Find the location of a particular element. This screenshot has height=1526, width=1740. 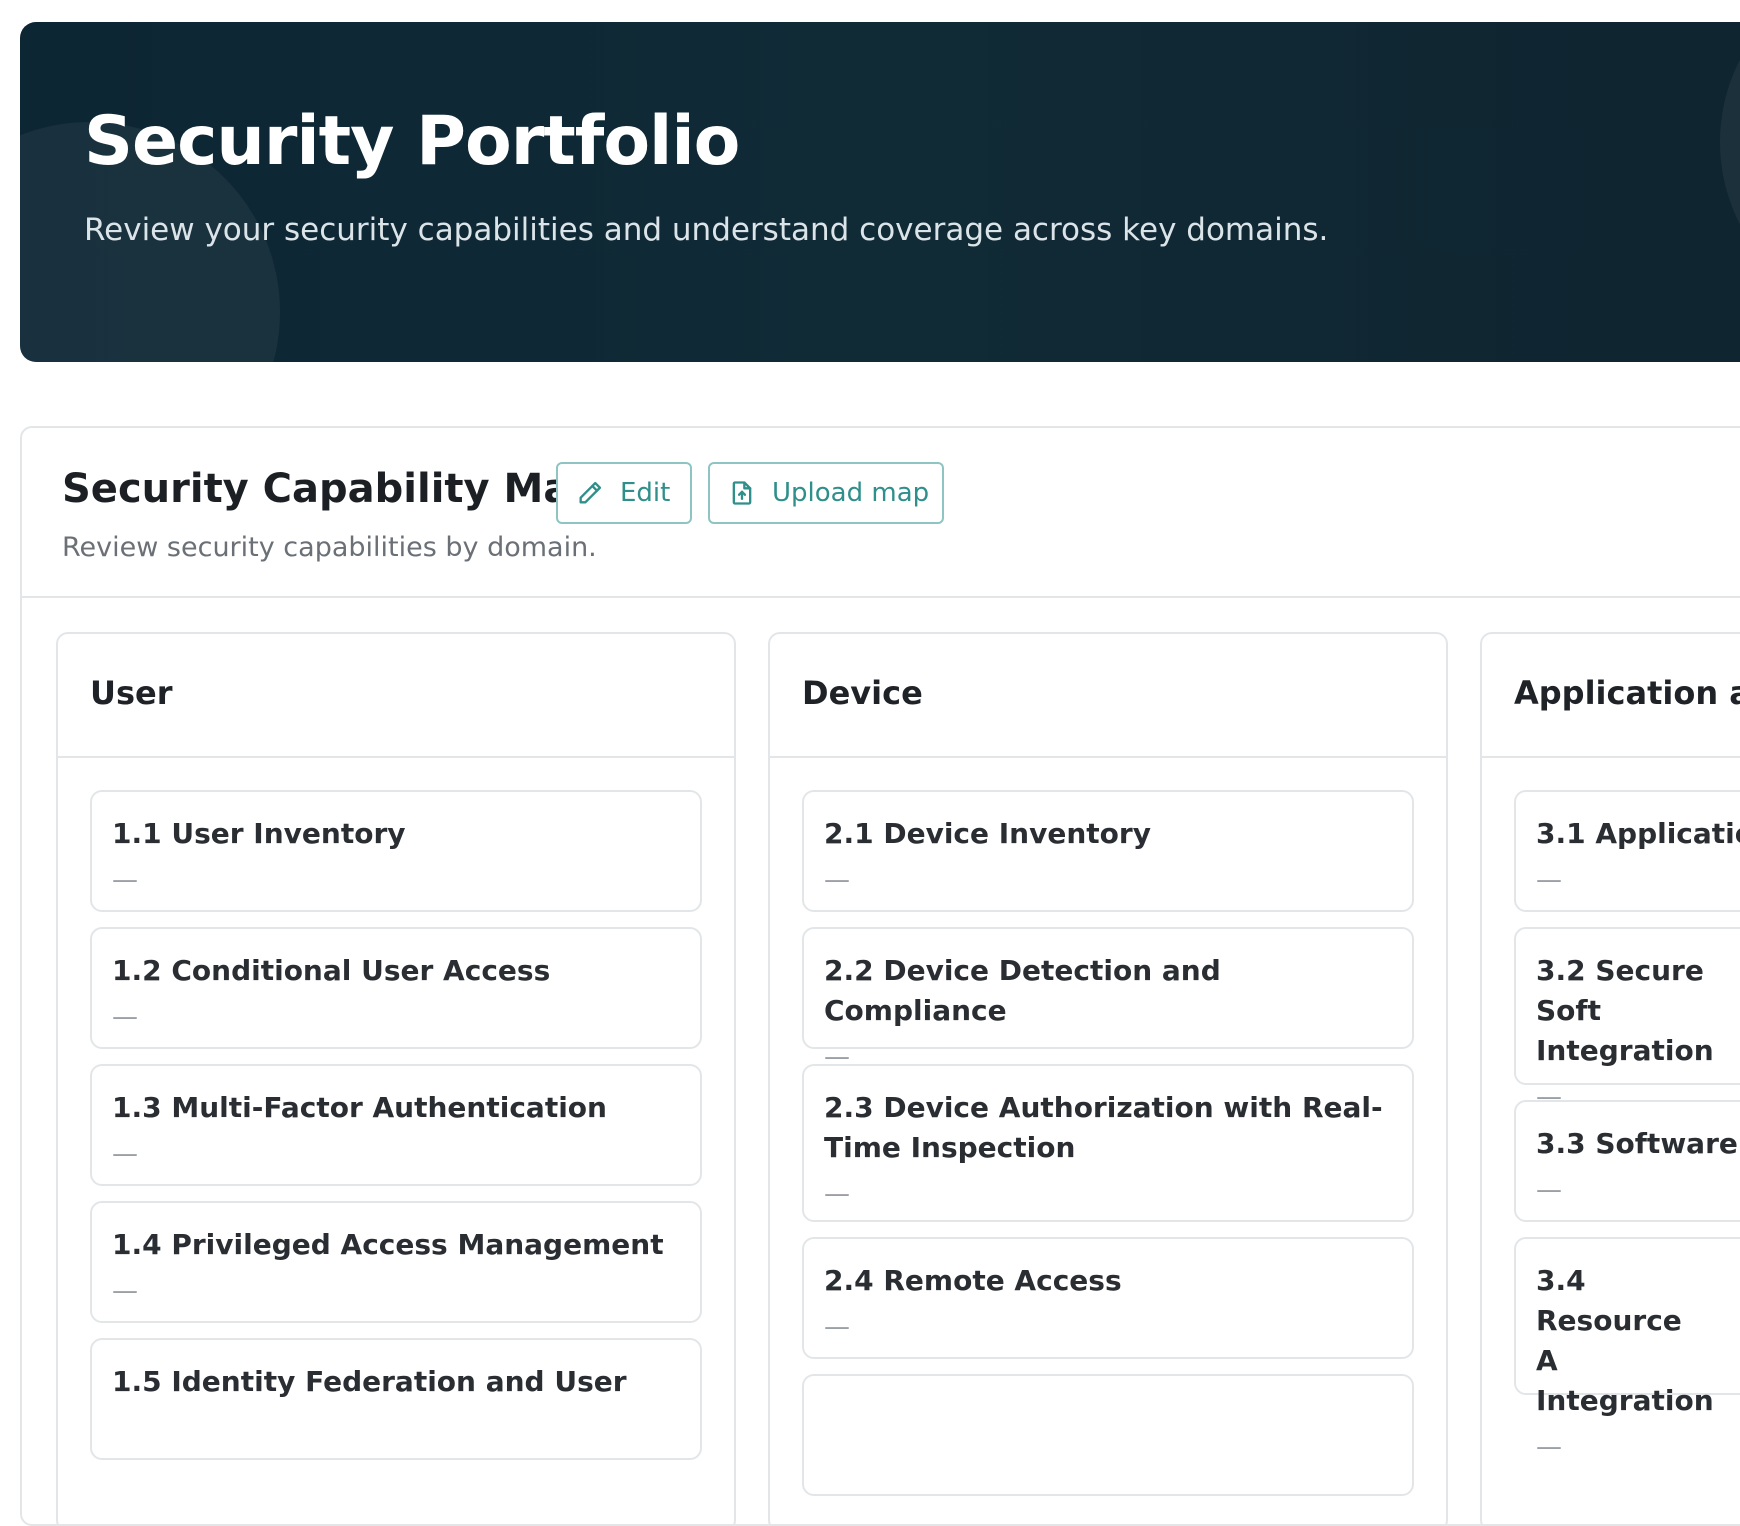

capability-card: 1.2 Conditional User Access — is located at coordinates (396, 988).